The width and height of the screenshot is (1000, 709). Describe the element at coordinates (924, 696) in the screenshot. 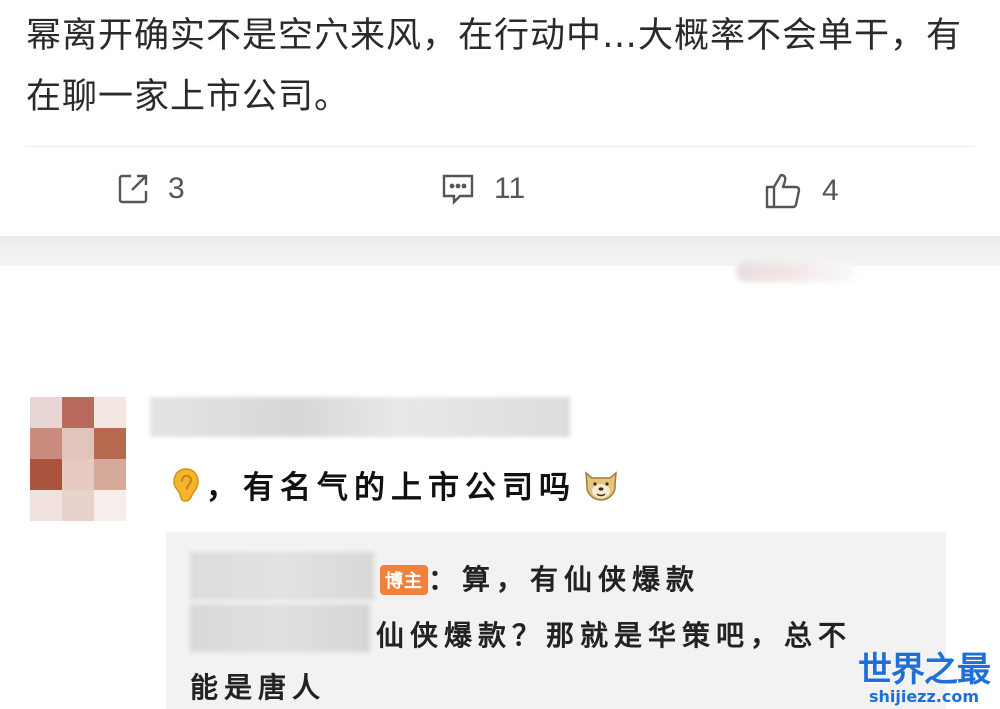

I see `watermark-domain: shijiezz.com` at that location.